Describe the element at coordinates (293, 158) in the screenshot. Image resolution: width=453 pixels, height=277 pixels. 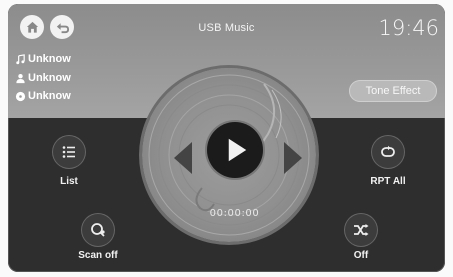
I see `next-track-button` at that location.